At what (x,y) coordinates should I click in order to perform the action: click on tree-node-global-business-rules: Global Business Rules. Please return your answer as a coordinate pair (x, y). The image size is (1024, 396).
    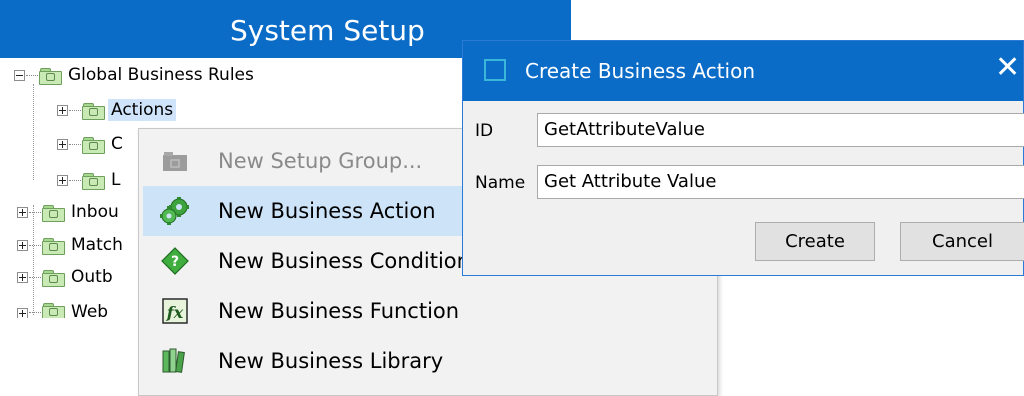
    Looking at the image, I should click on (135, 75).